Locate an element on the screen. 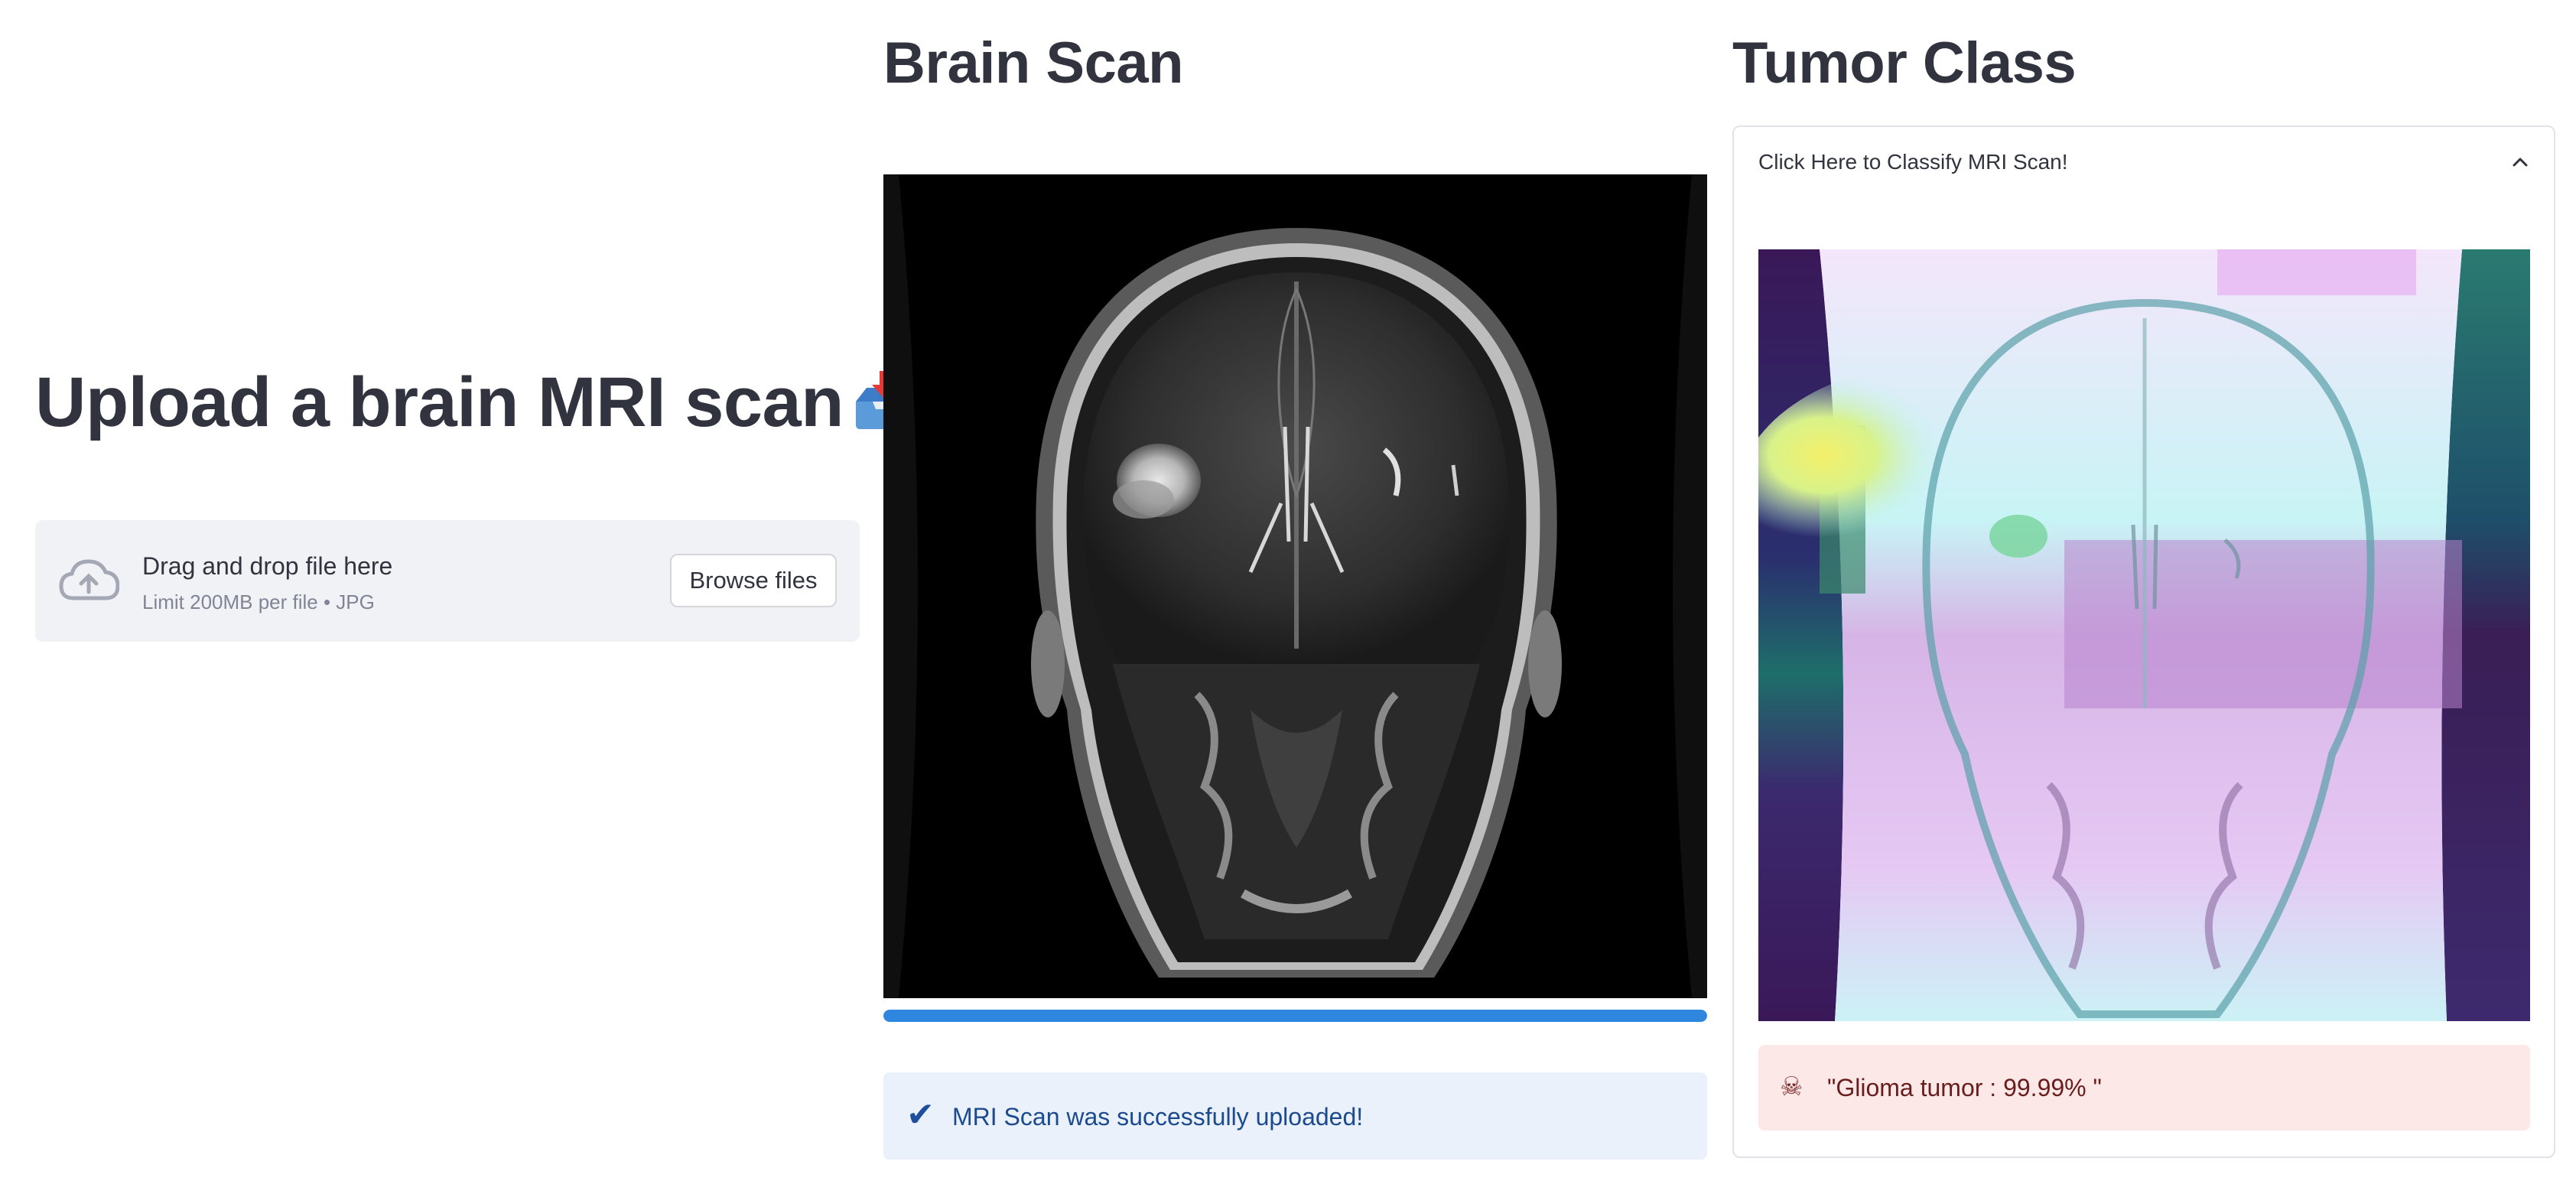 This screenshot has width=2576, height=1181. brain-scan-heading: Brain Scan is located at coordinates (1033, 64).